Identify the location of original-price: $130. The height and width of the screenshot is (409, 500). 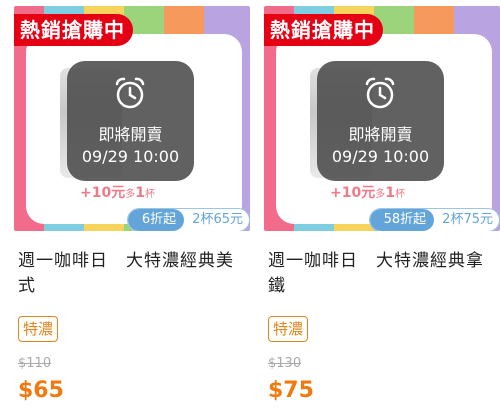
(285, 363).